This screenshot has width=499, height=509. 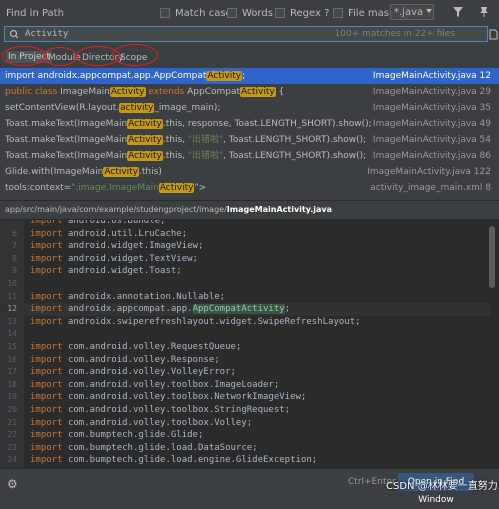 What do you see at coordinates (232, 13) in the screenshot?
I see `words-checkbox` at bounding box center [232, 13].